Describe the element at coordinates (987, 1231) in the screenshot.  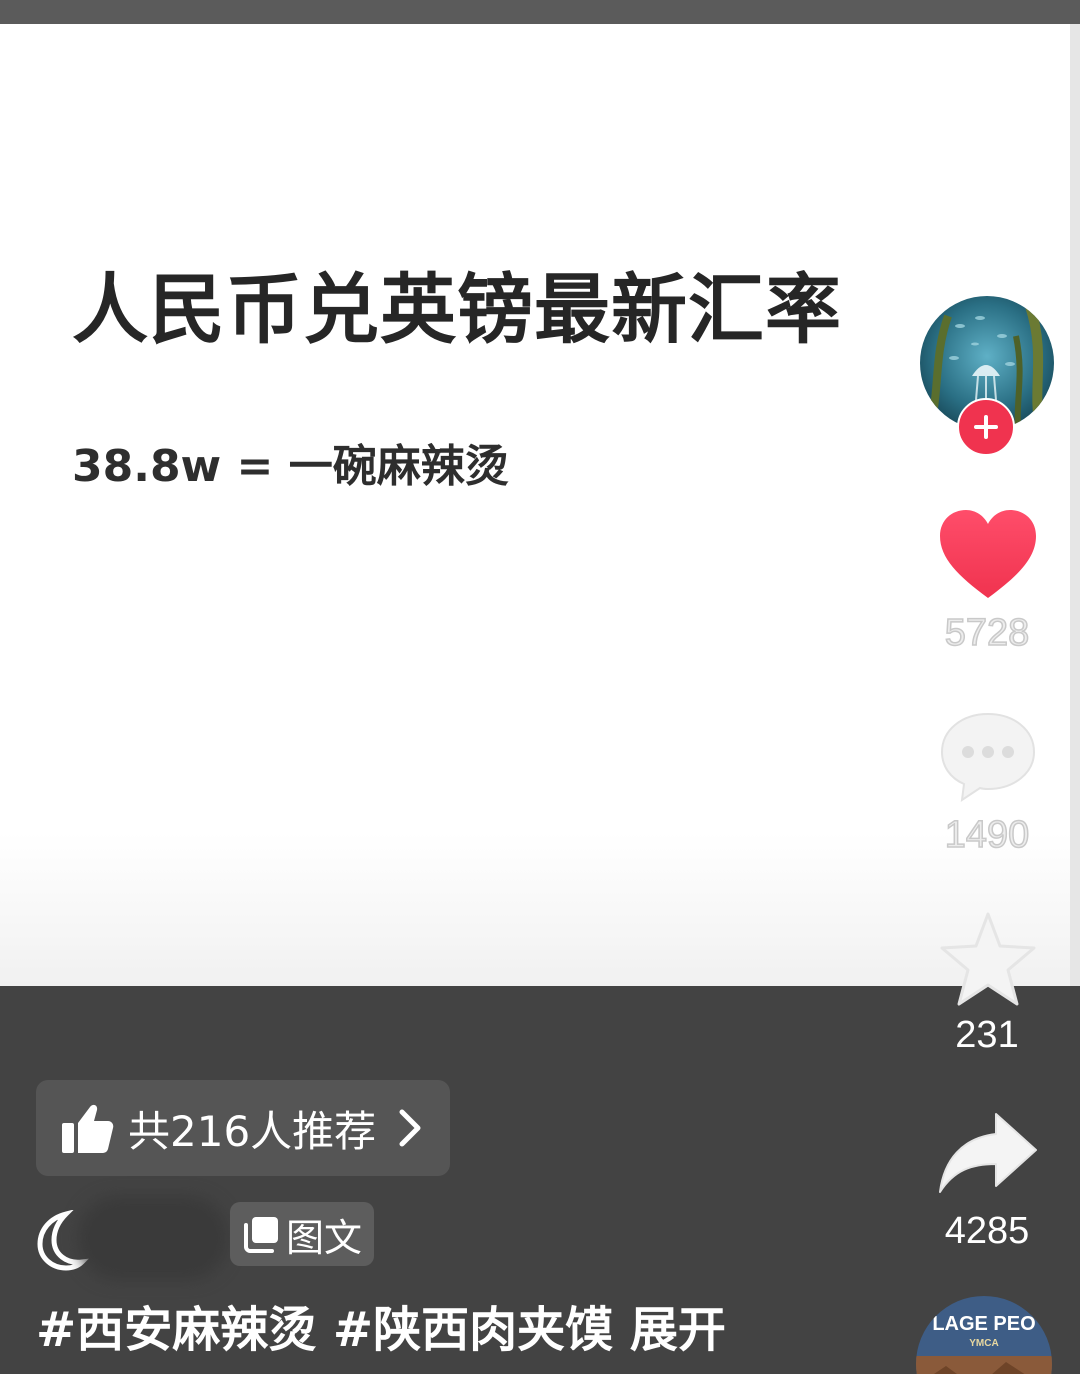
I see `share-count: 4285` at that location.